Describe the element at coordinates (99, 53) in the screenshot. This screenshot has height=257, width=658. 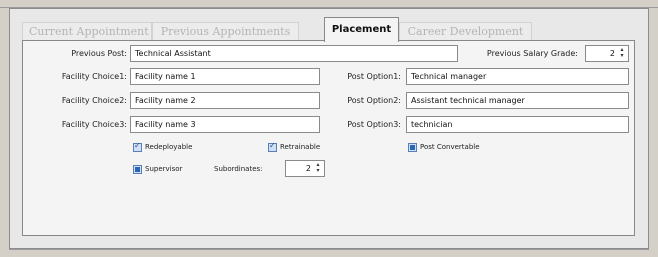
I see `previous-post-label: Previous Post:` at that location.